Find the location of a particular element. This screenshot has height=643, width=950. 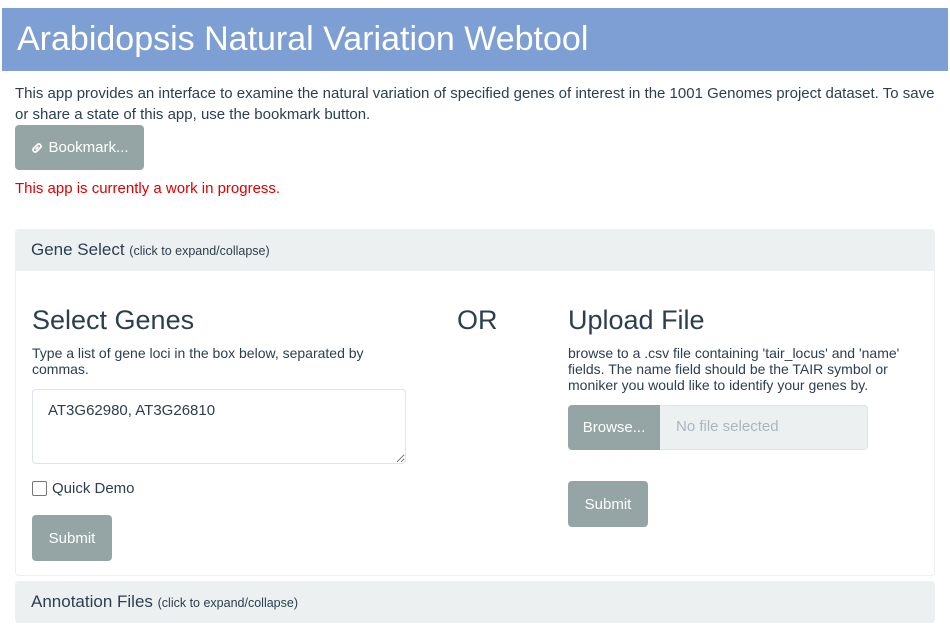

gene-select-title: Gene Select is located at coordinates (78, 249).